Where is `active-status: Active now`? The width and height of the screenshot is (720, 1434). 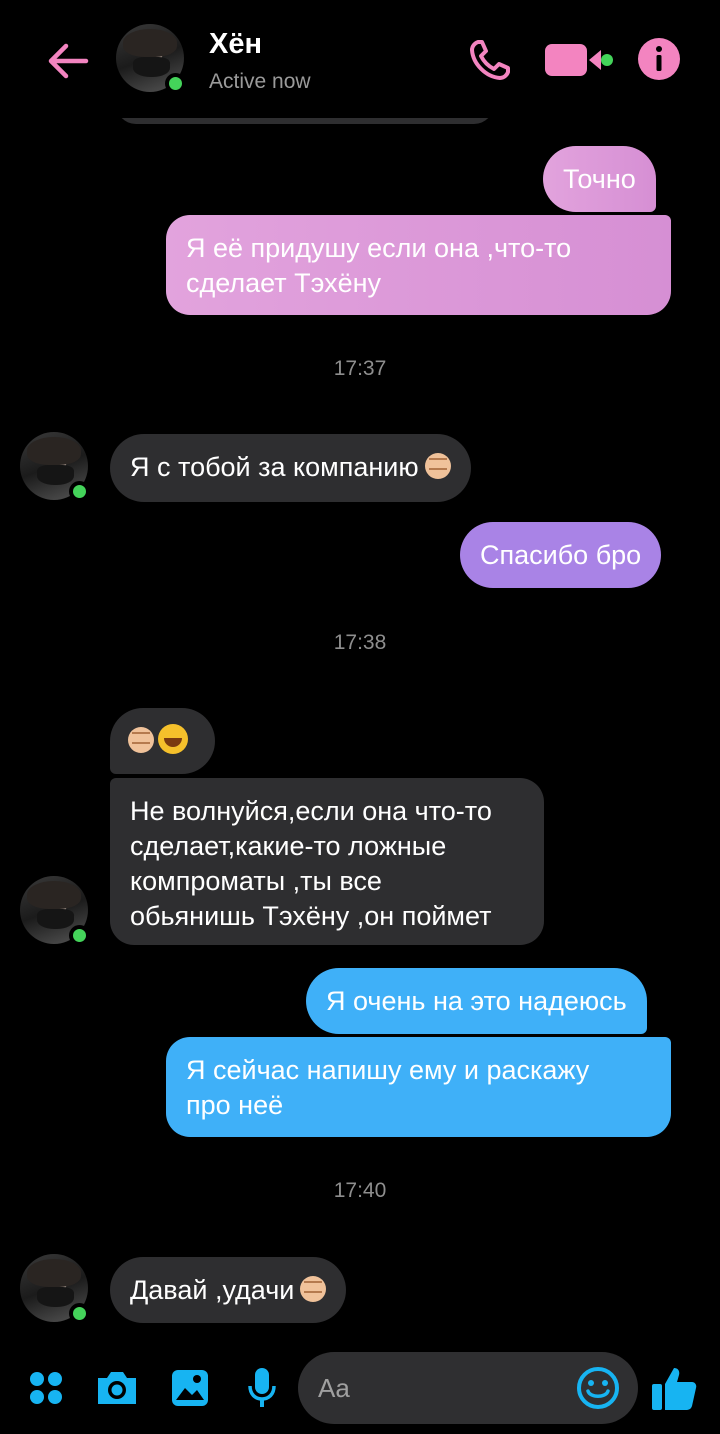 active-status: Active now is located at coordinates (260, 81).